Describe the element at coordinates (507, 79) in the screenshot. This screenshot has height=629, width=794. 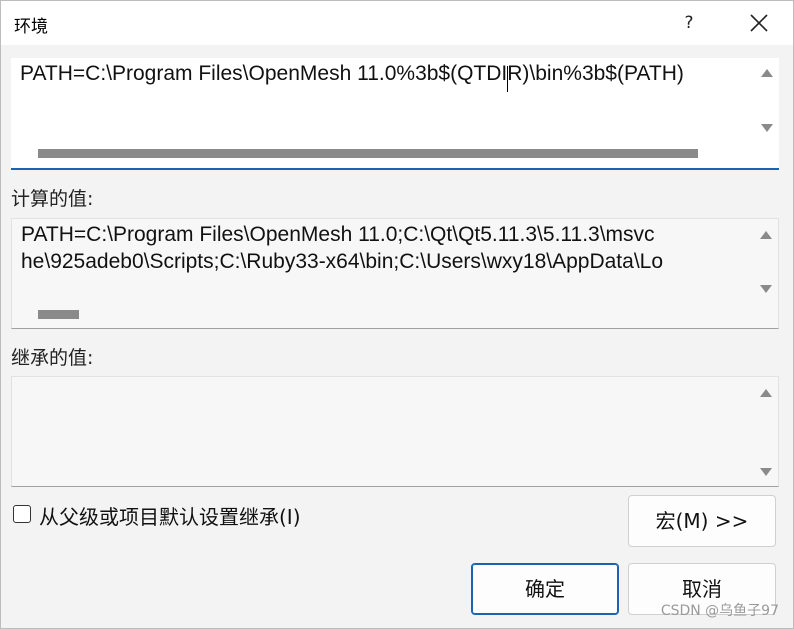
I see `text-caret` at that location.